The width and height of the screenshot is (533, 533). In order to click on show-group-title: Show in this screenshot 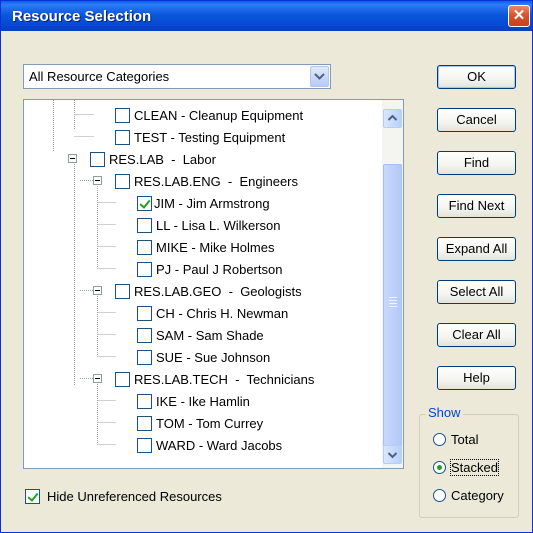, I will do `click(444, 412)`.